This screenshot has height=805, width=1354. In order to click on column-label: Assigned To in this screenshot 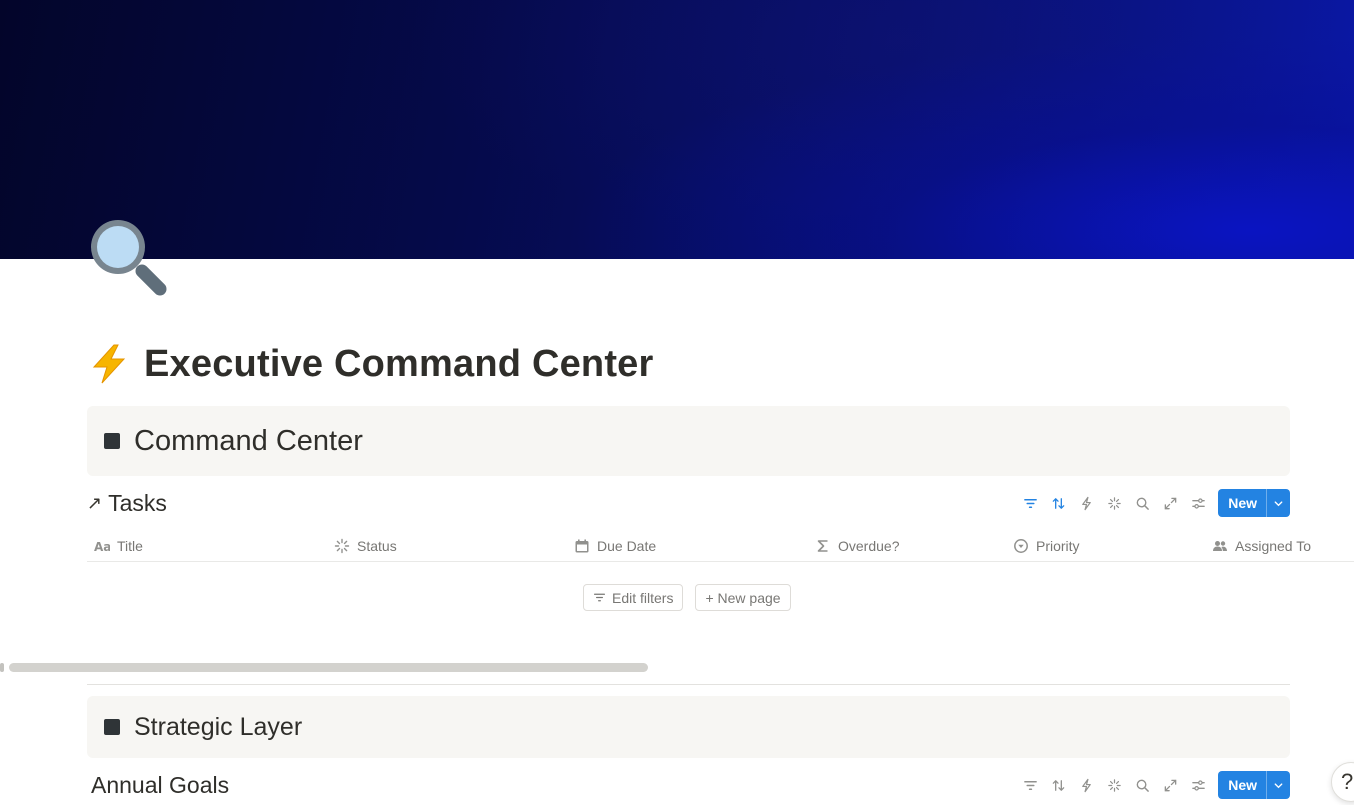, I will do `click(1273, 545)`.